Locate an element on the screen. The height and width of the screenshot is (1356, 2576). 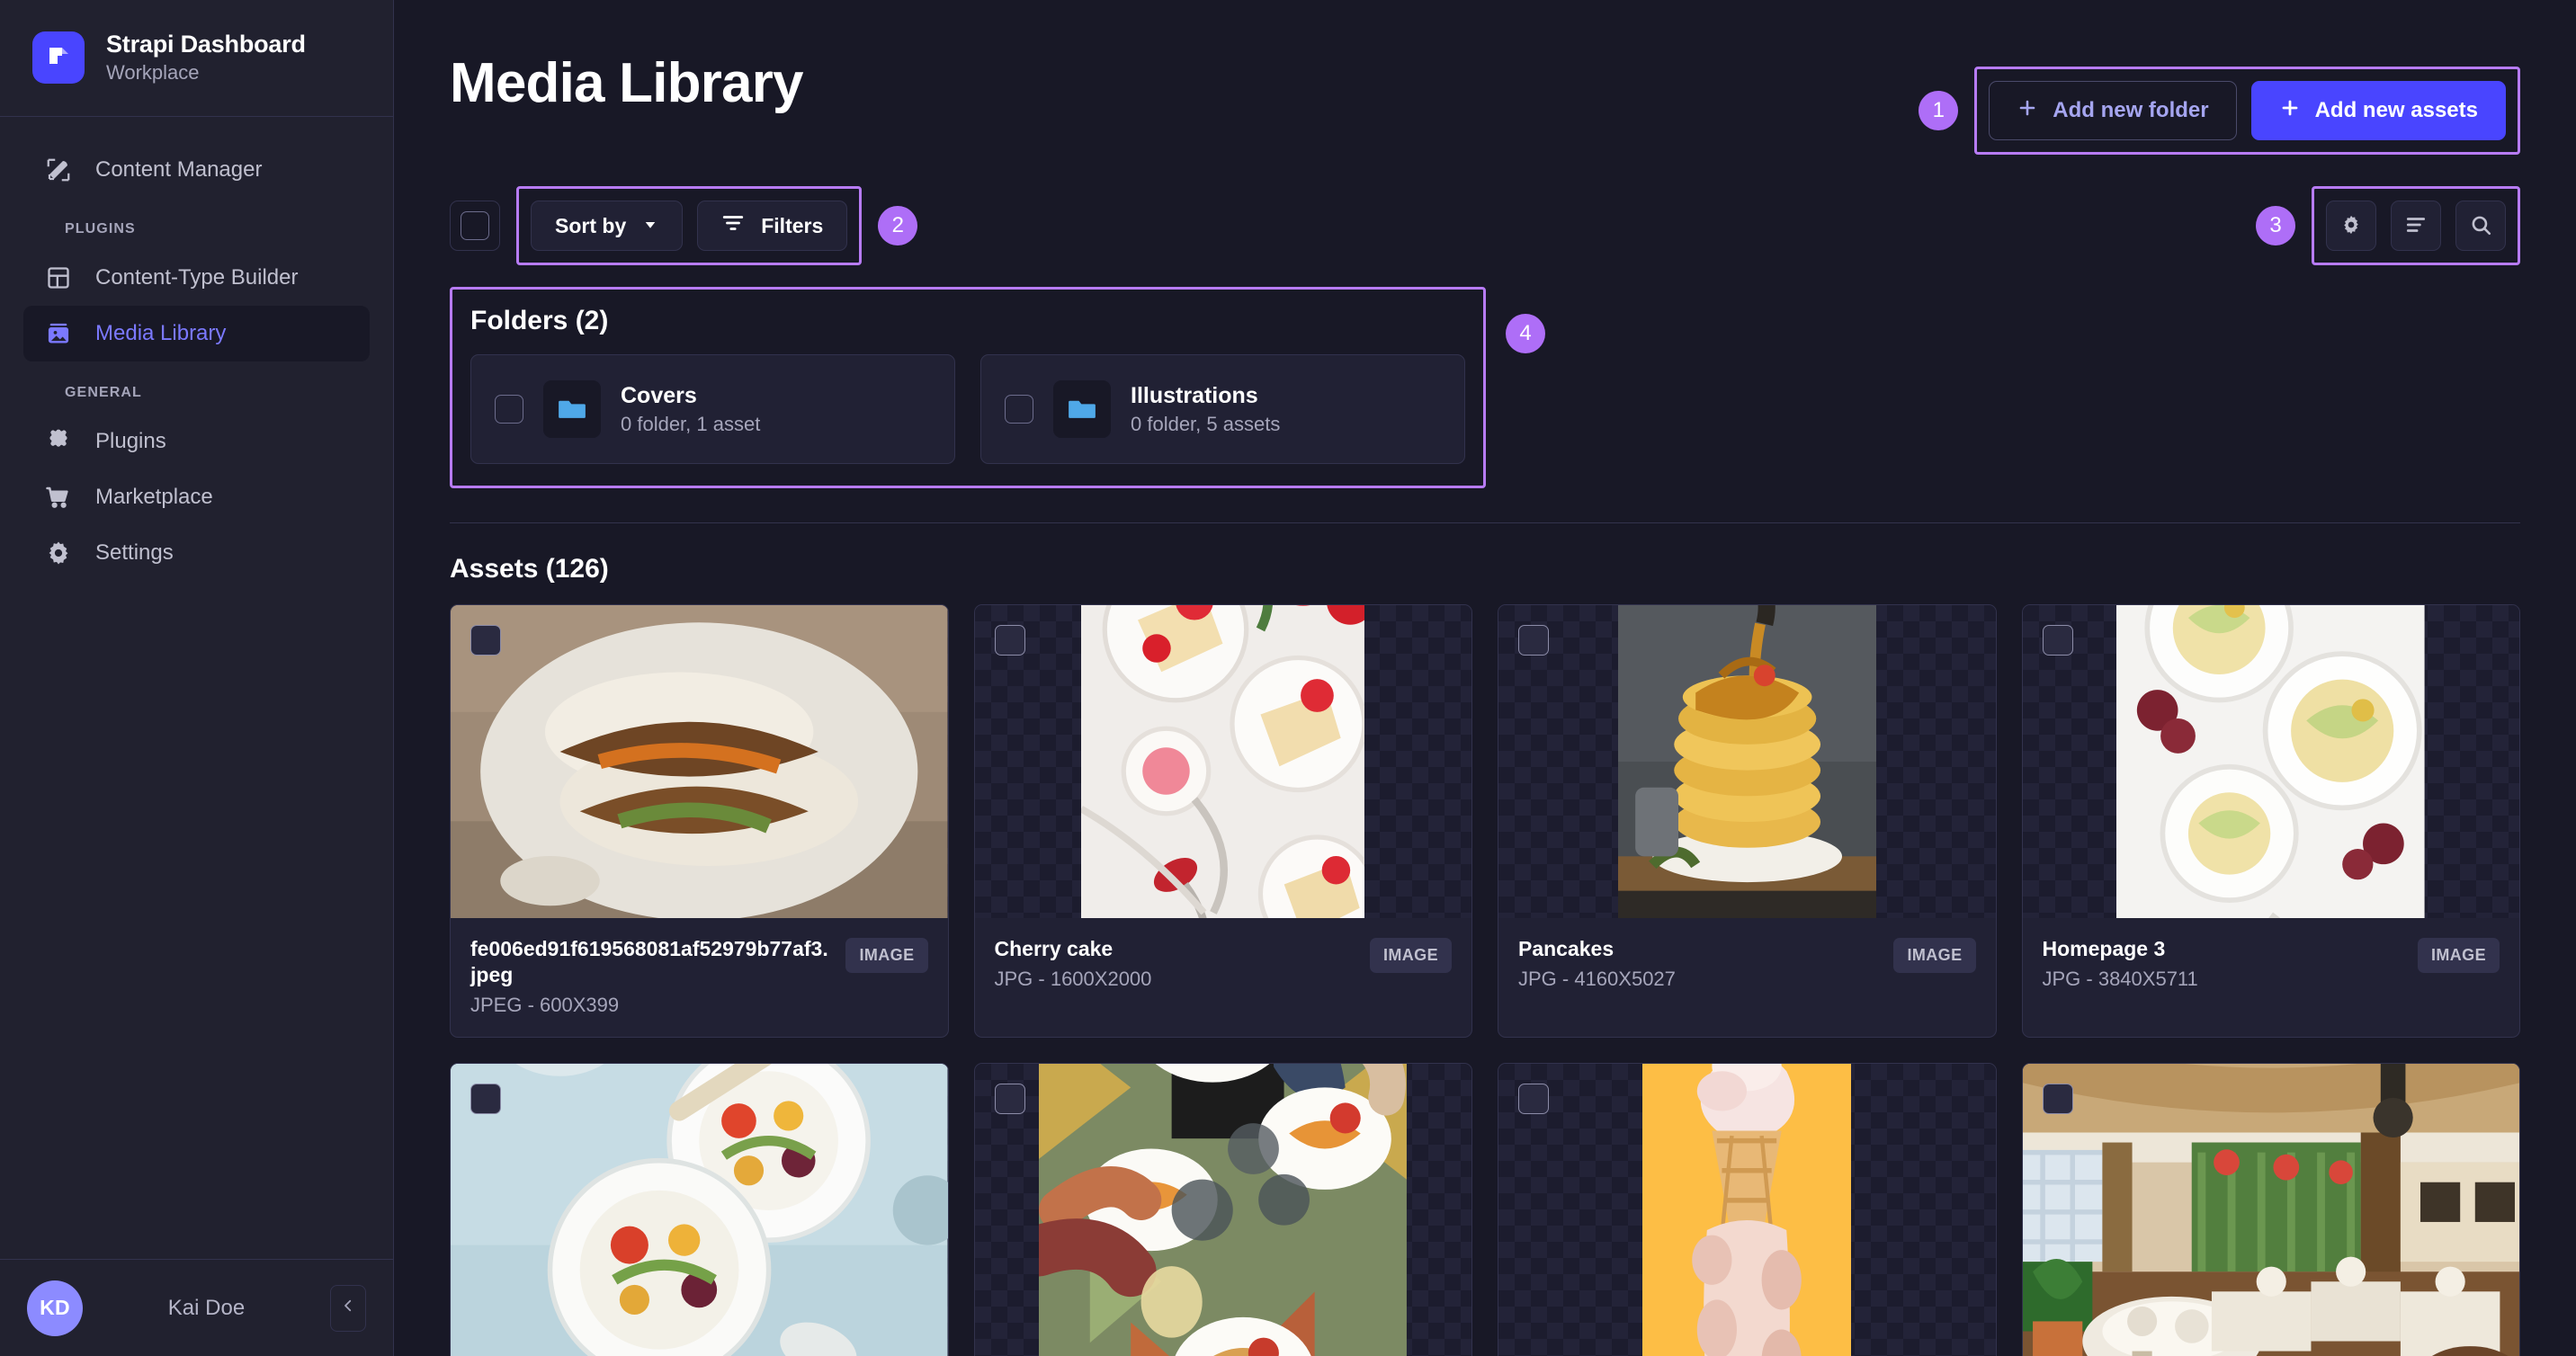
sidebar-item-media-library: Media Library is located at coordinates (196, 333).